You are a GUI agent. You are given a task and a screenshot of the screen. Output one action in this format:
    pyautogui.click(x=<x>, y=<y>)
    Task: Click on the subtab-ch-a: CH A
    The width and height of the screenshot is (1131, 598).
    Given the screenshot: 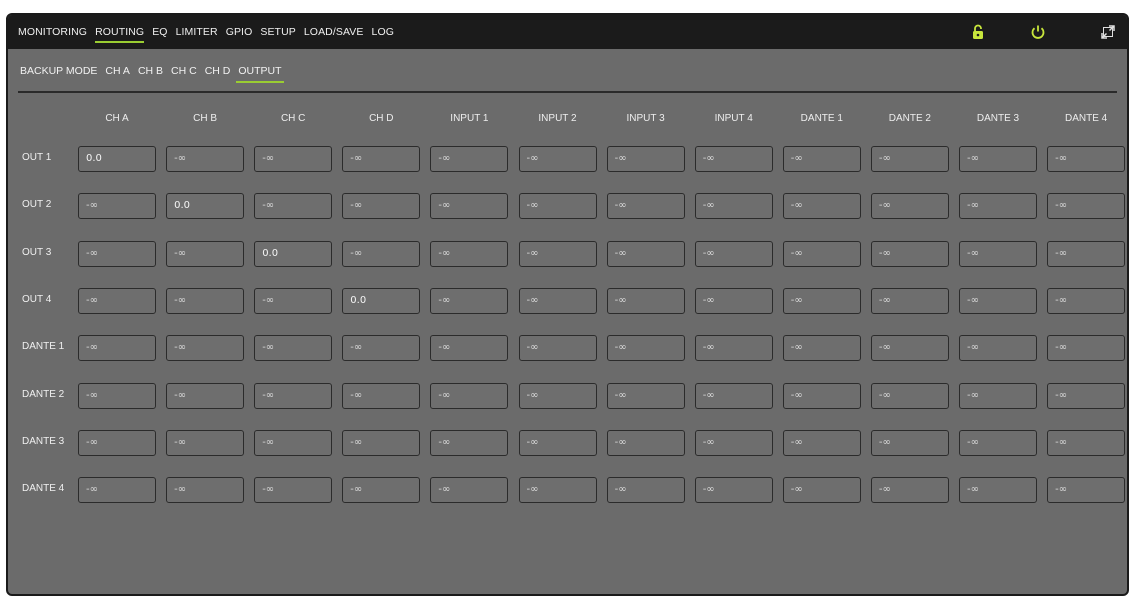 What is the action you would take?
    pyautogui.click(x=117, y=71)
    